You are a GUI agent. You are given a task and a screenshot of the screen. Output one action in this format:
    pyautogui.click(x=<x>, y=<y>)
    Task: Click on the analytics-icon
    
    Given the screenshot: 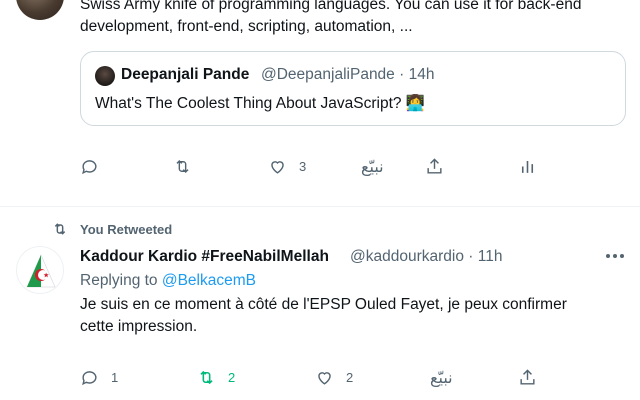 What is the action you would take?
    pyautogui.click(x=527, y=166)
    